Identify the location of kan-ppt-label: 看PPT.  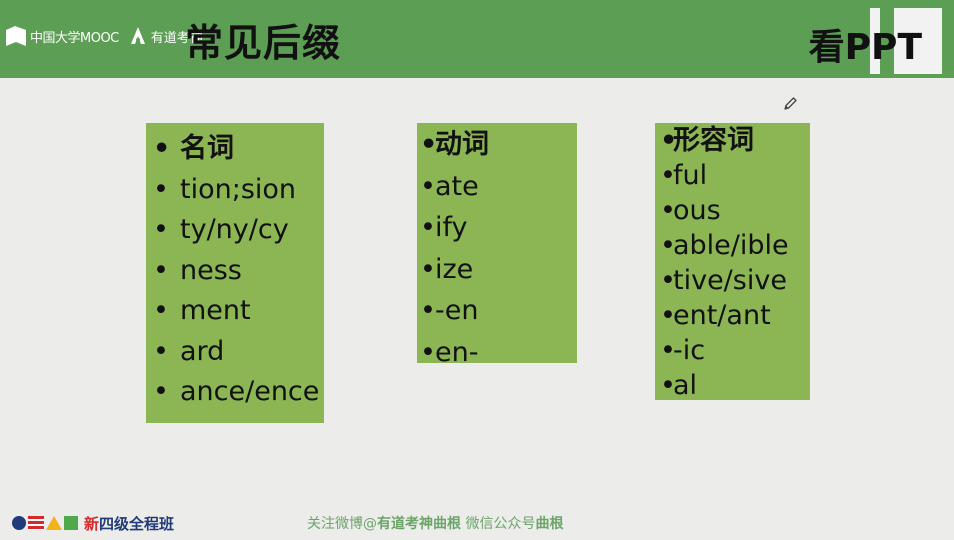
(865, 47).